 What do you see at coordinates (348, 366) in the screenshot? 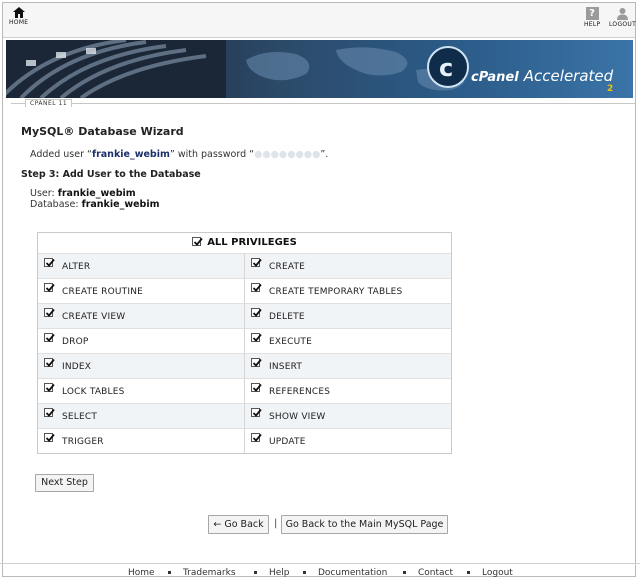
I see `privilege-insert: INSERT` at bounding box center [348, 366].